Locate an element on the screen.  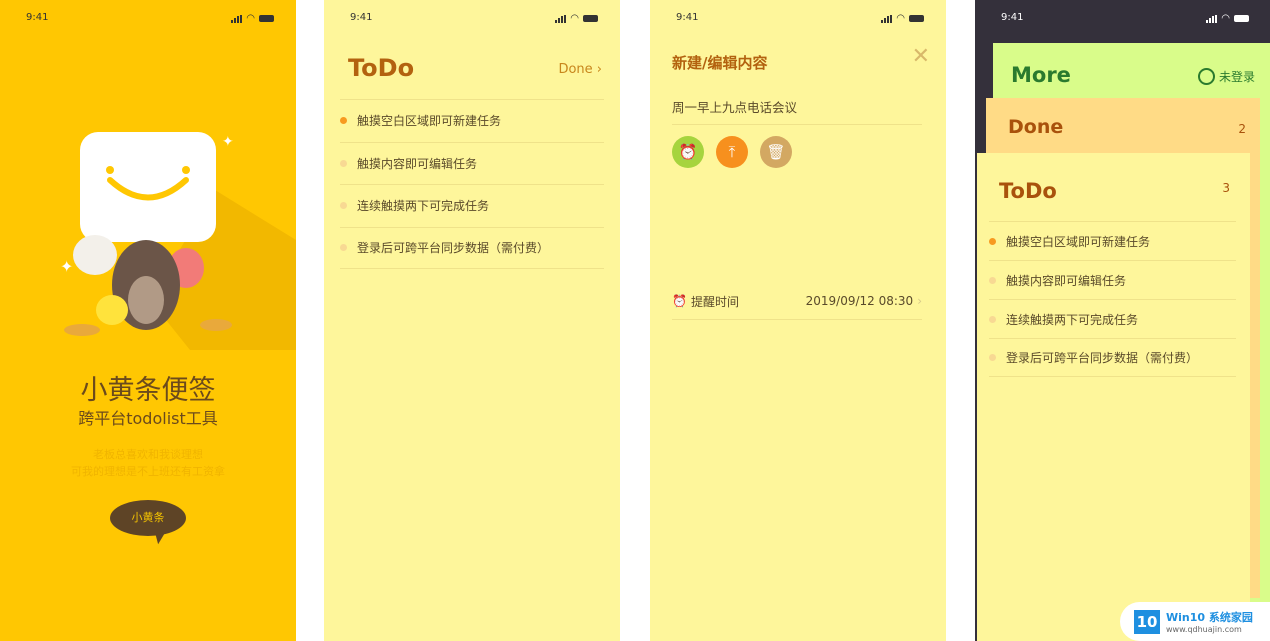
editor-title: 新建/编辑内容 is located at coordinates (720, 63).